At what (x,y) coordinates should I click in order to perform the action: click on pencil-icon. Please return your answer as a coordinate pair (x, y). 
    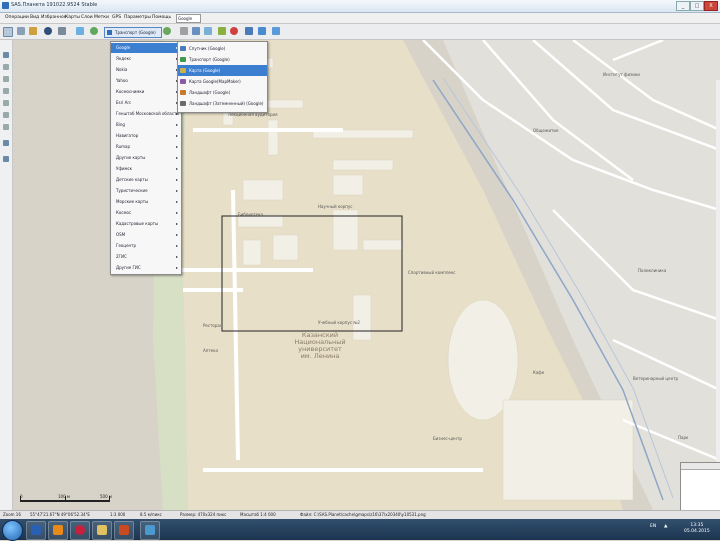
    Looking at the image, I should click on (33, 31).